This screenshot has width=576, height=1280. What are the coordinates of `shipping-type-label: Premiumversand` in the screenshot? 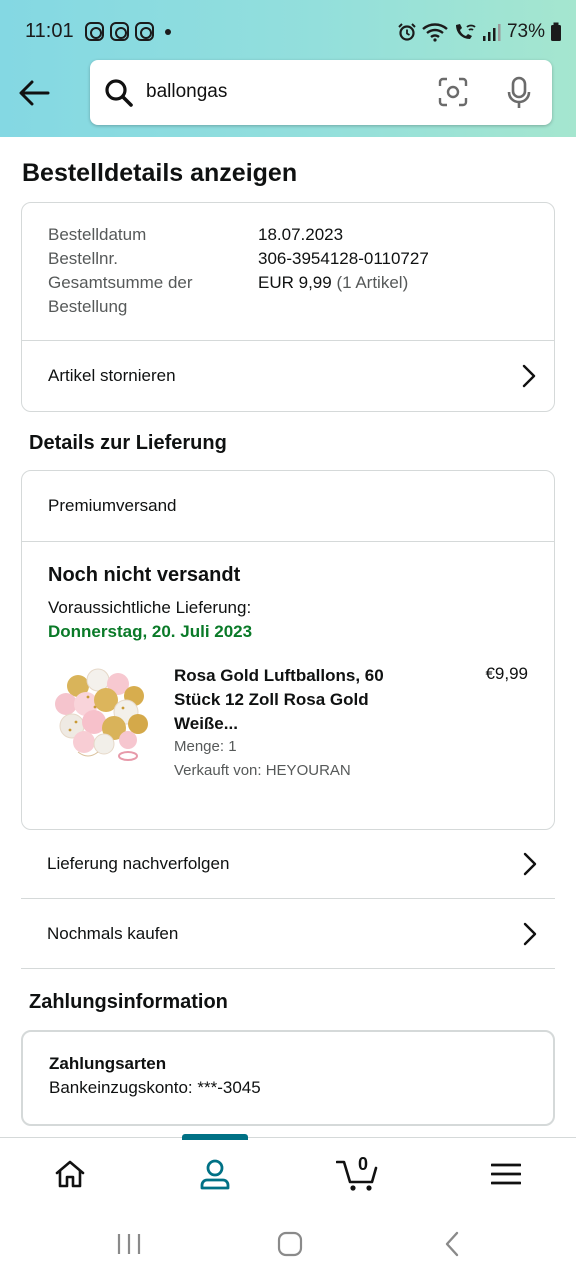 It's located at (112, 505).